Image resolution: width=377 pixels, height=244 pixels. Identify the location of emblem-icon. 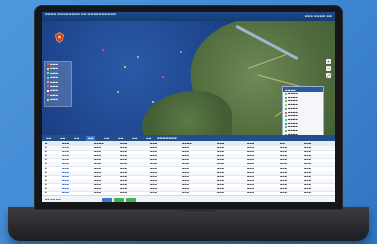
(59, 37).